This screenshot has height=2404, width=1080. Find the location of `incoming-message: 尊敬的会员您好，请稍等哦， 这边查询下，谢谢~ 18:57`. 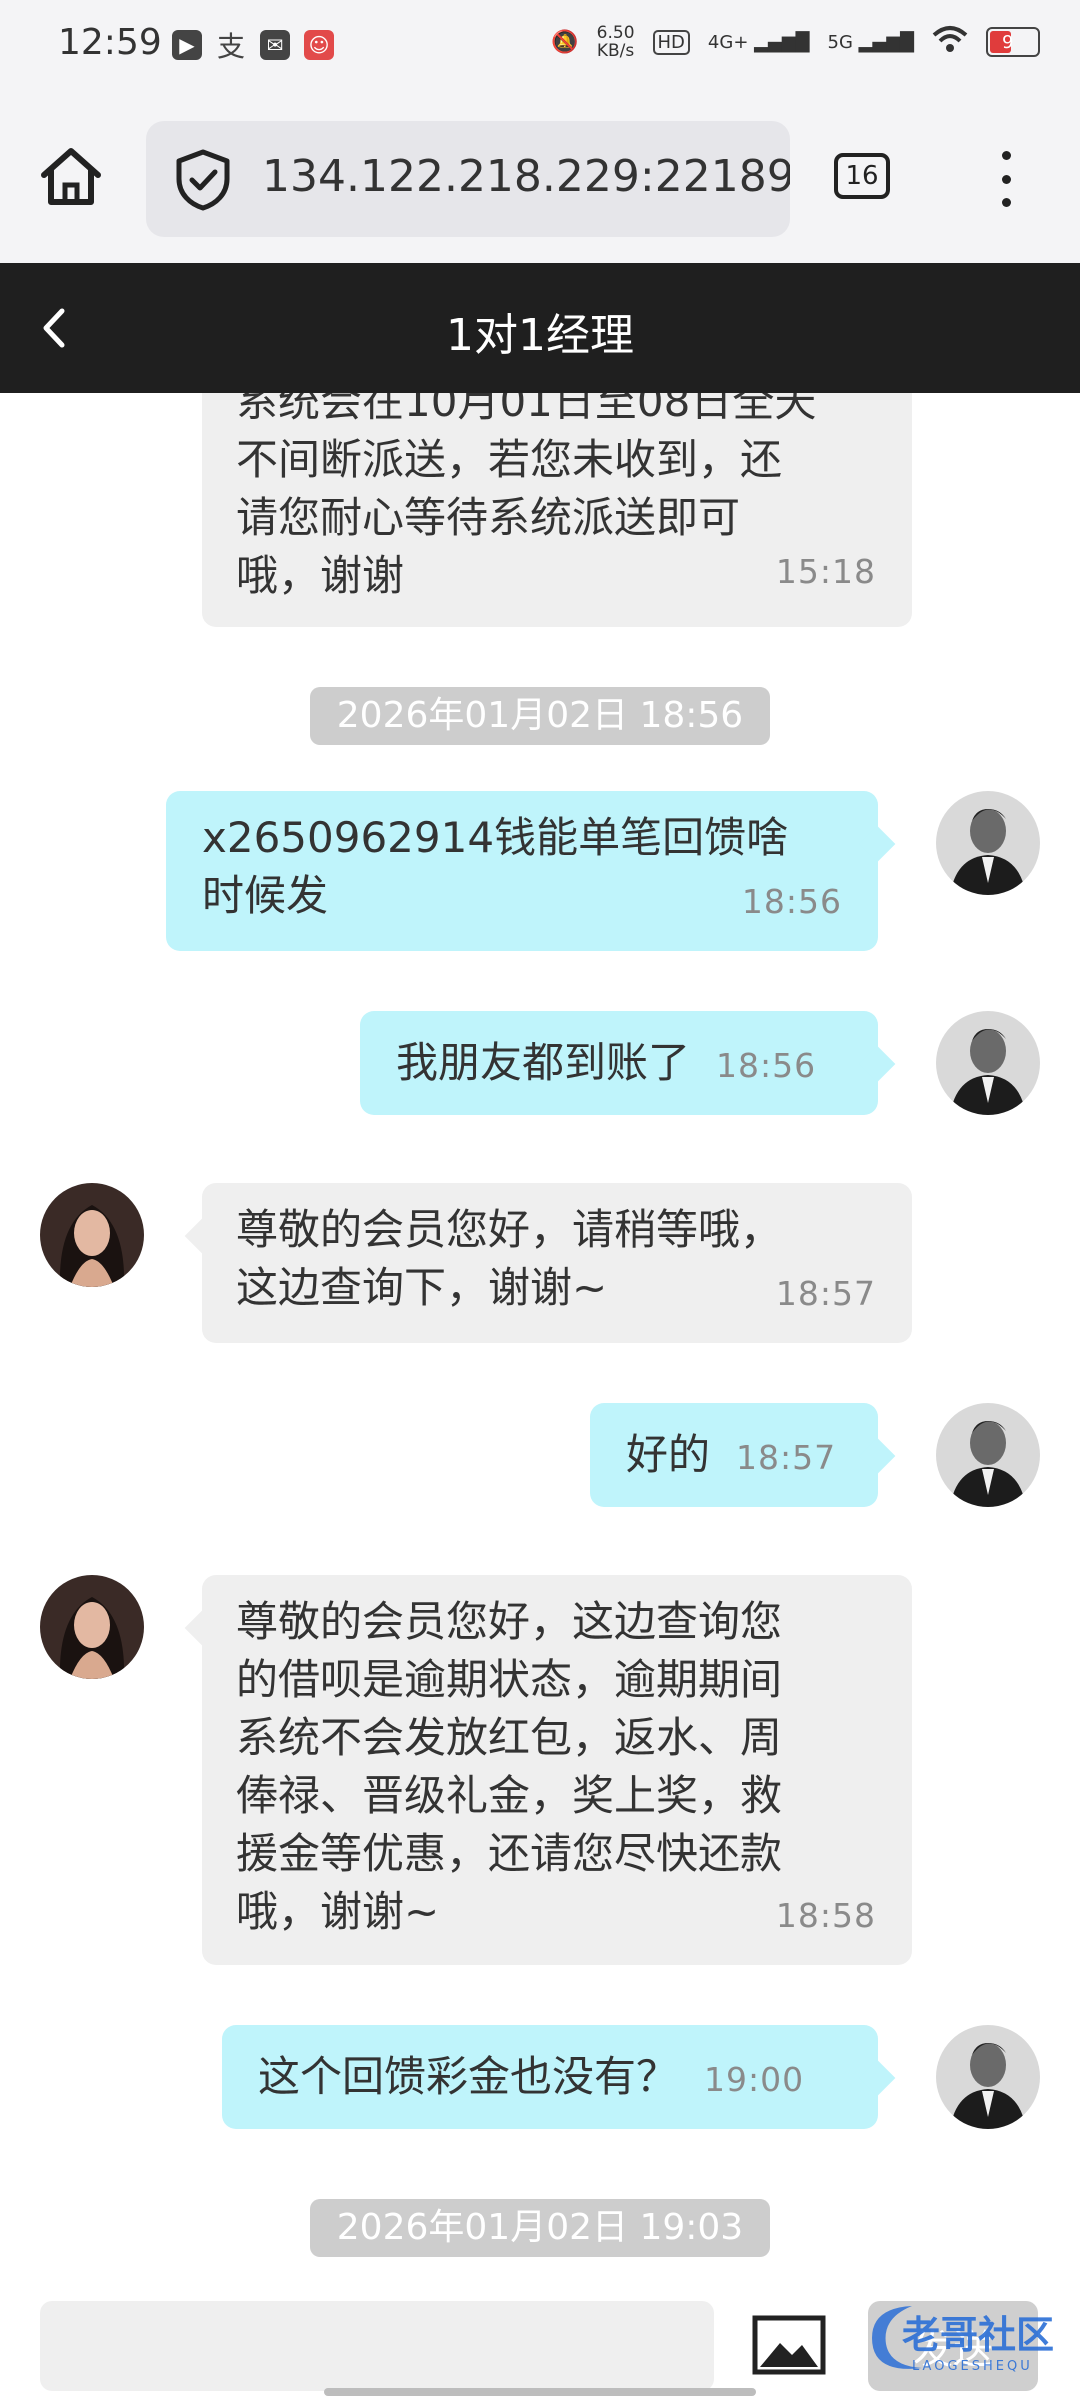

incoming-message: 尊敬的会员您好，请稍等哦， 这边查询下，谢谢~ 18:57 is located at coordinates (548, 1263).